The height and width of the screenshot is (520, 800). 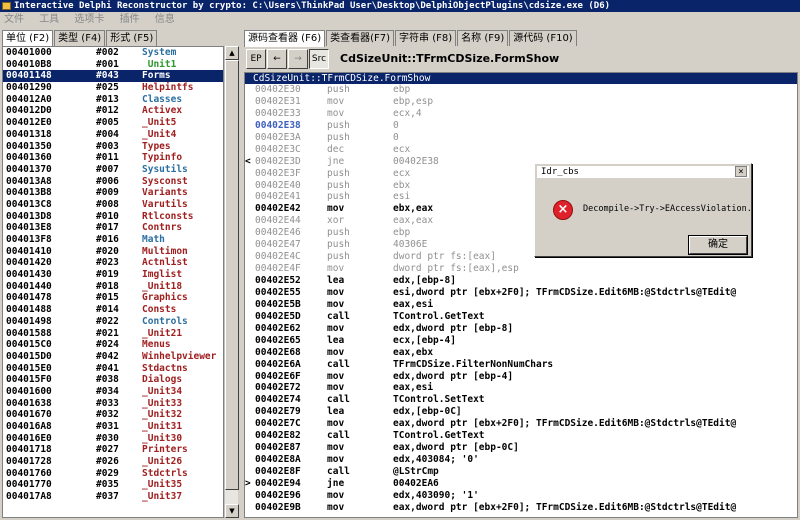 I want to click on forward-button: →, so click(x=298, y=59).